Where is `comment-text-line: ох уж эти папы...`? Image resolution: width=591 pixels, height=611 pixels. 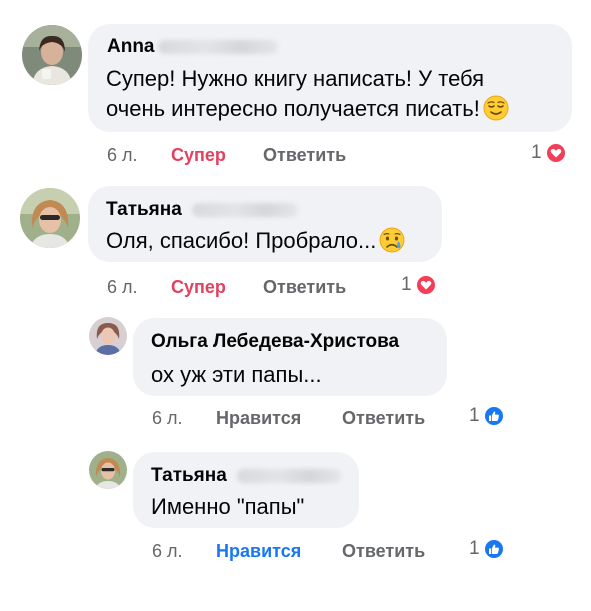
comment-text-line: ох уж эти папы... is located at coordinates (236, 374).